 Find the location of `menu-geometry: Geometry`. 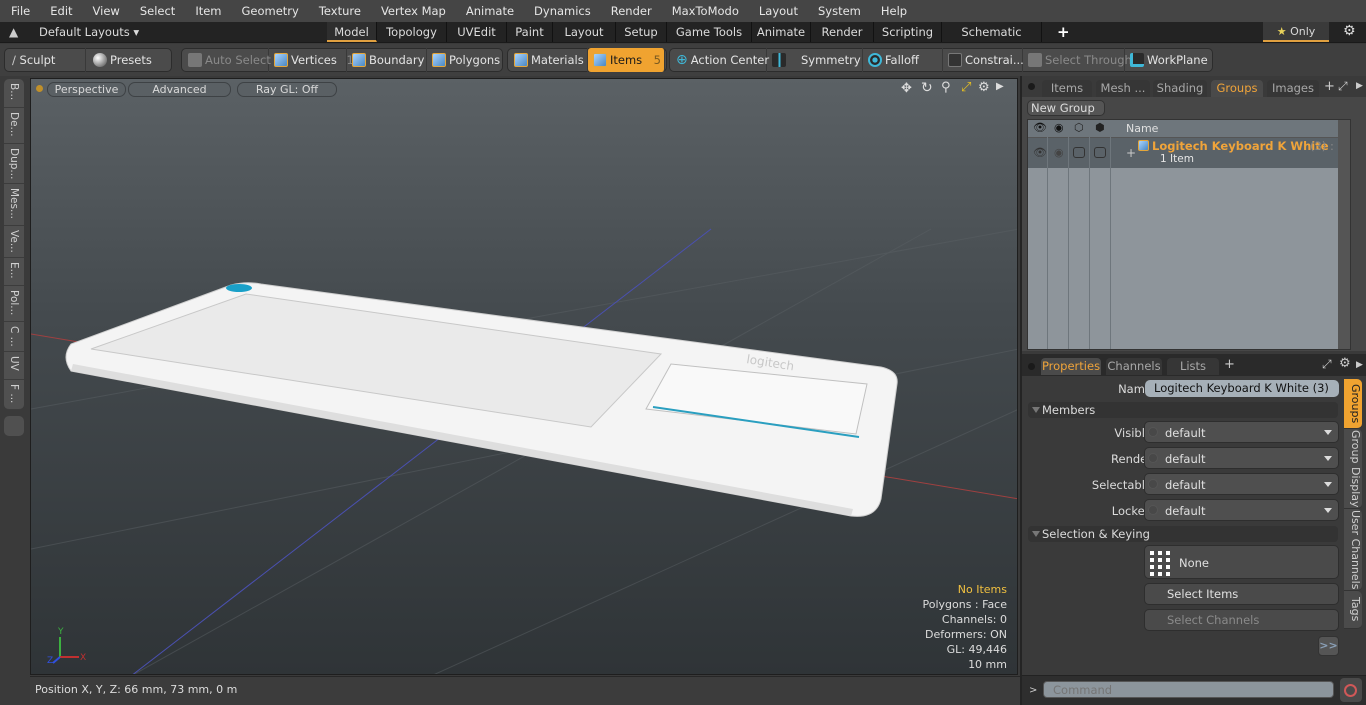

menu-geometry: Geometry is located at coordinates (269, 11).